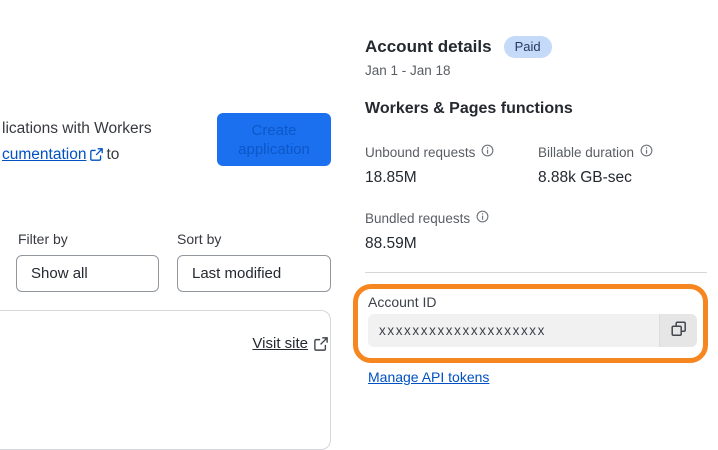 This screenshot has height=450, width=718. What do you see at coordinates (586, 152) in the screenshot?
I see `stat-label: Billable duration` at bounding box center [586, 152].